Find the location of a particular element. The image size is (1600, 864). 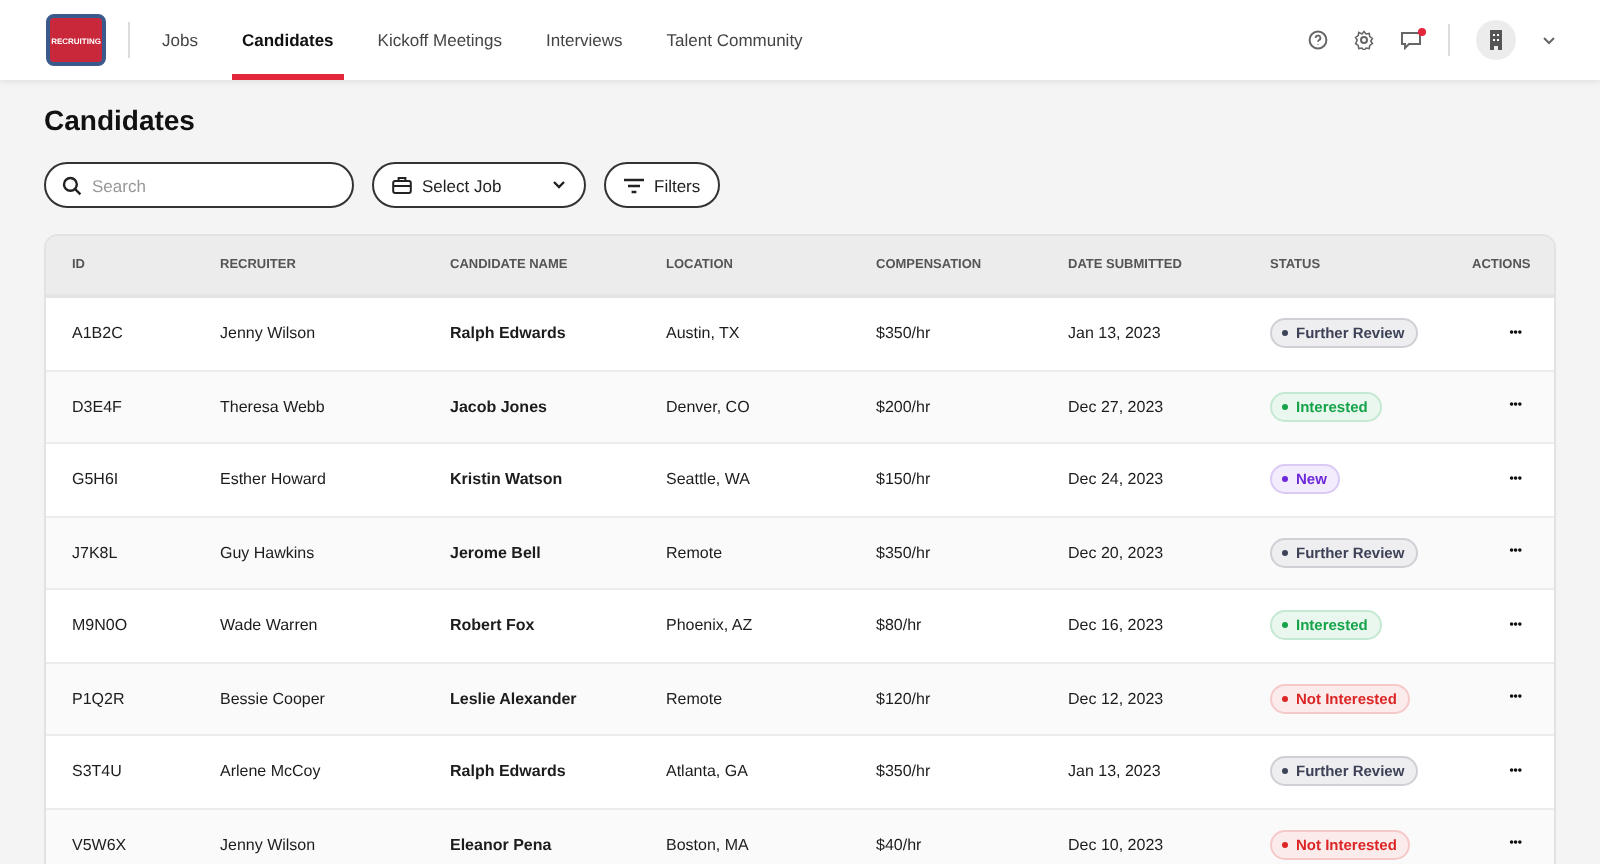

nav-tab: Kickoff Meetings is located at coordinates (440, 40).